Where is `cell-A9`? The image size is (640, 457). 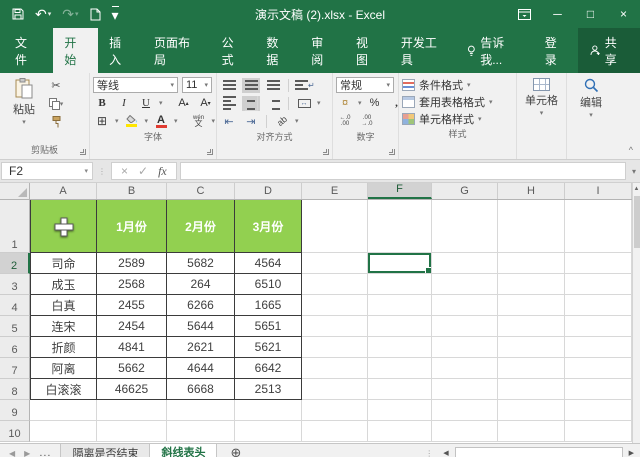
cell-A9 is located at coordinates (63, 410).